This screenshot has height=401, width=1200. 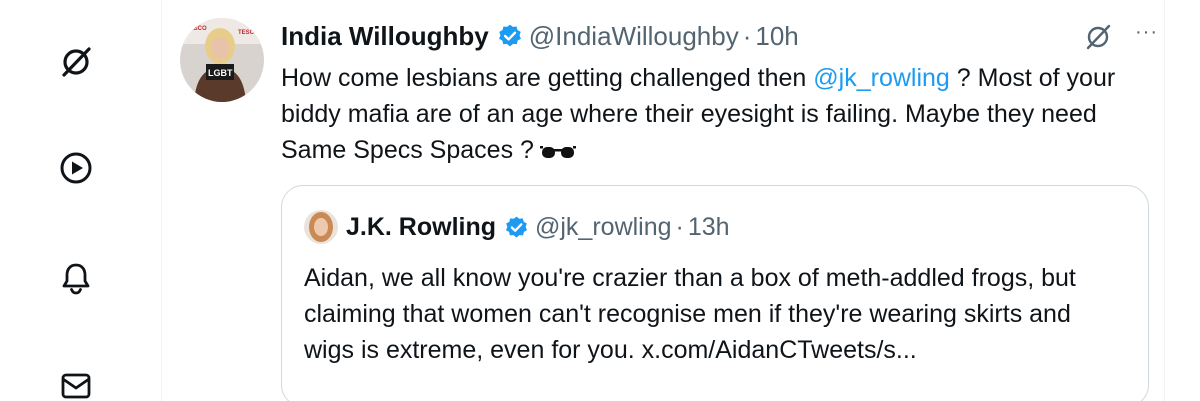 I want to click on avatar-sign-text: LGBT, so click(x=220, y=73).